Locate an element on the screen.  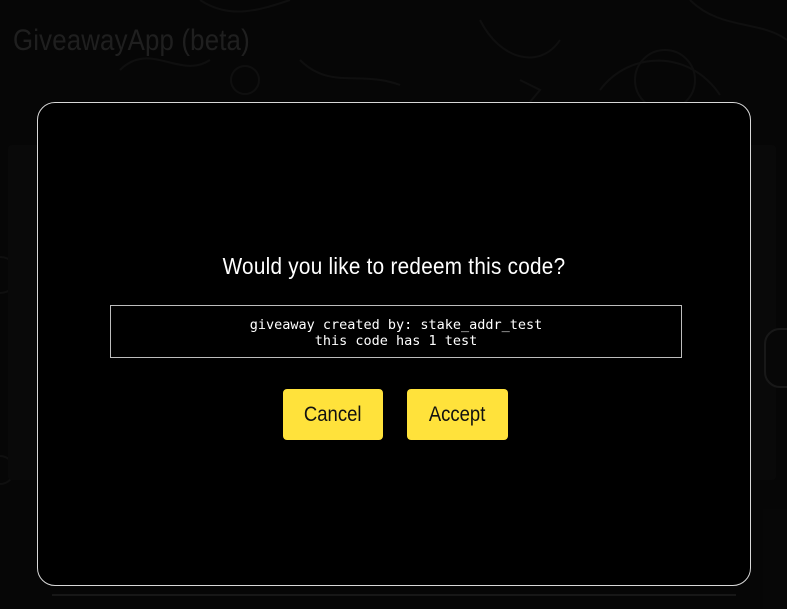
code-amount-text: this code has 1 test is located at coordinates (396, 341).